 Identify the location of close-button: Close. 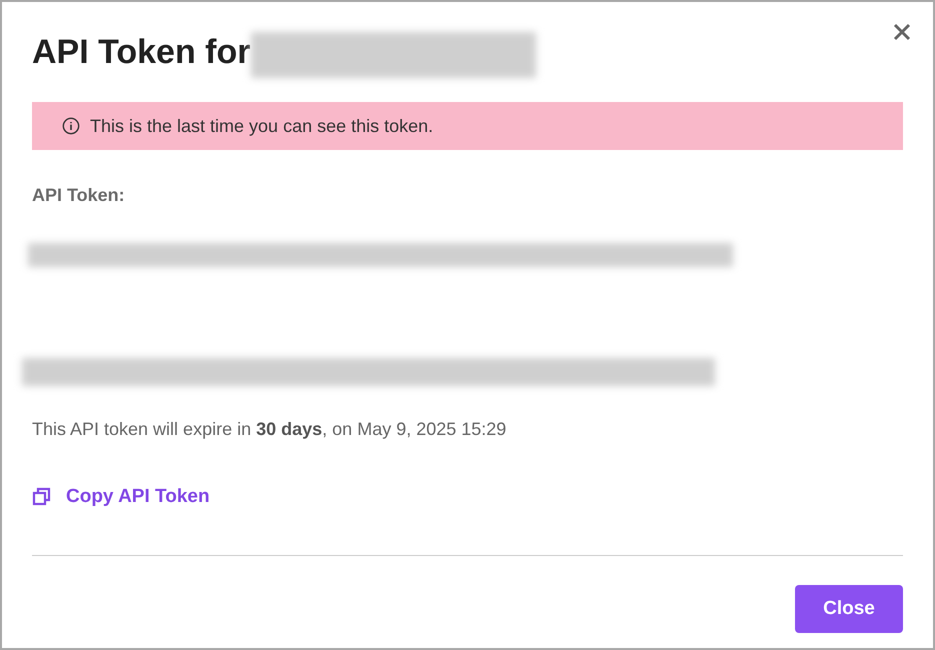
(849, 609).